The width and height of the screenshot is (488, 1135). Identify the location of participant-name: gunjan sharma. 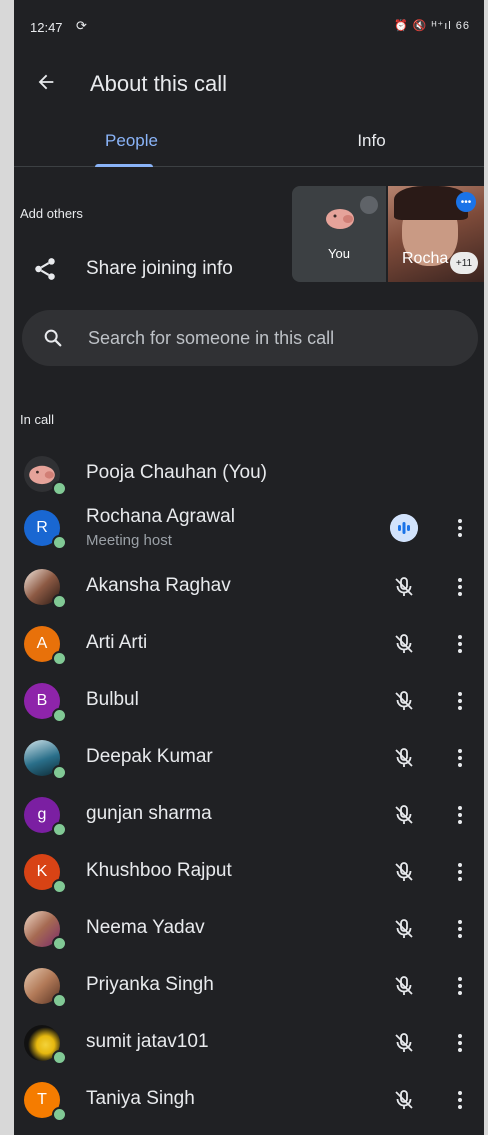
(149, 813).